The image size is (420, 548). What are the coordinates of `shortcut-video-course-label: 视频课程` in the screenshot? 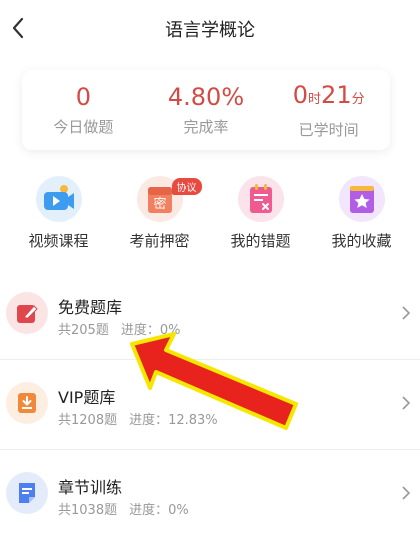 It's located at (58, 241).